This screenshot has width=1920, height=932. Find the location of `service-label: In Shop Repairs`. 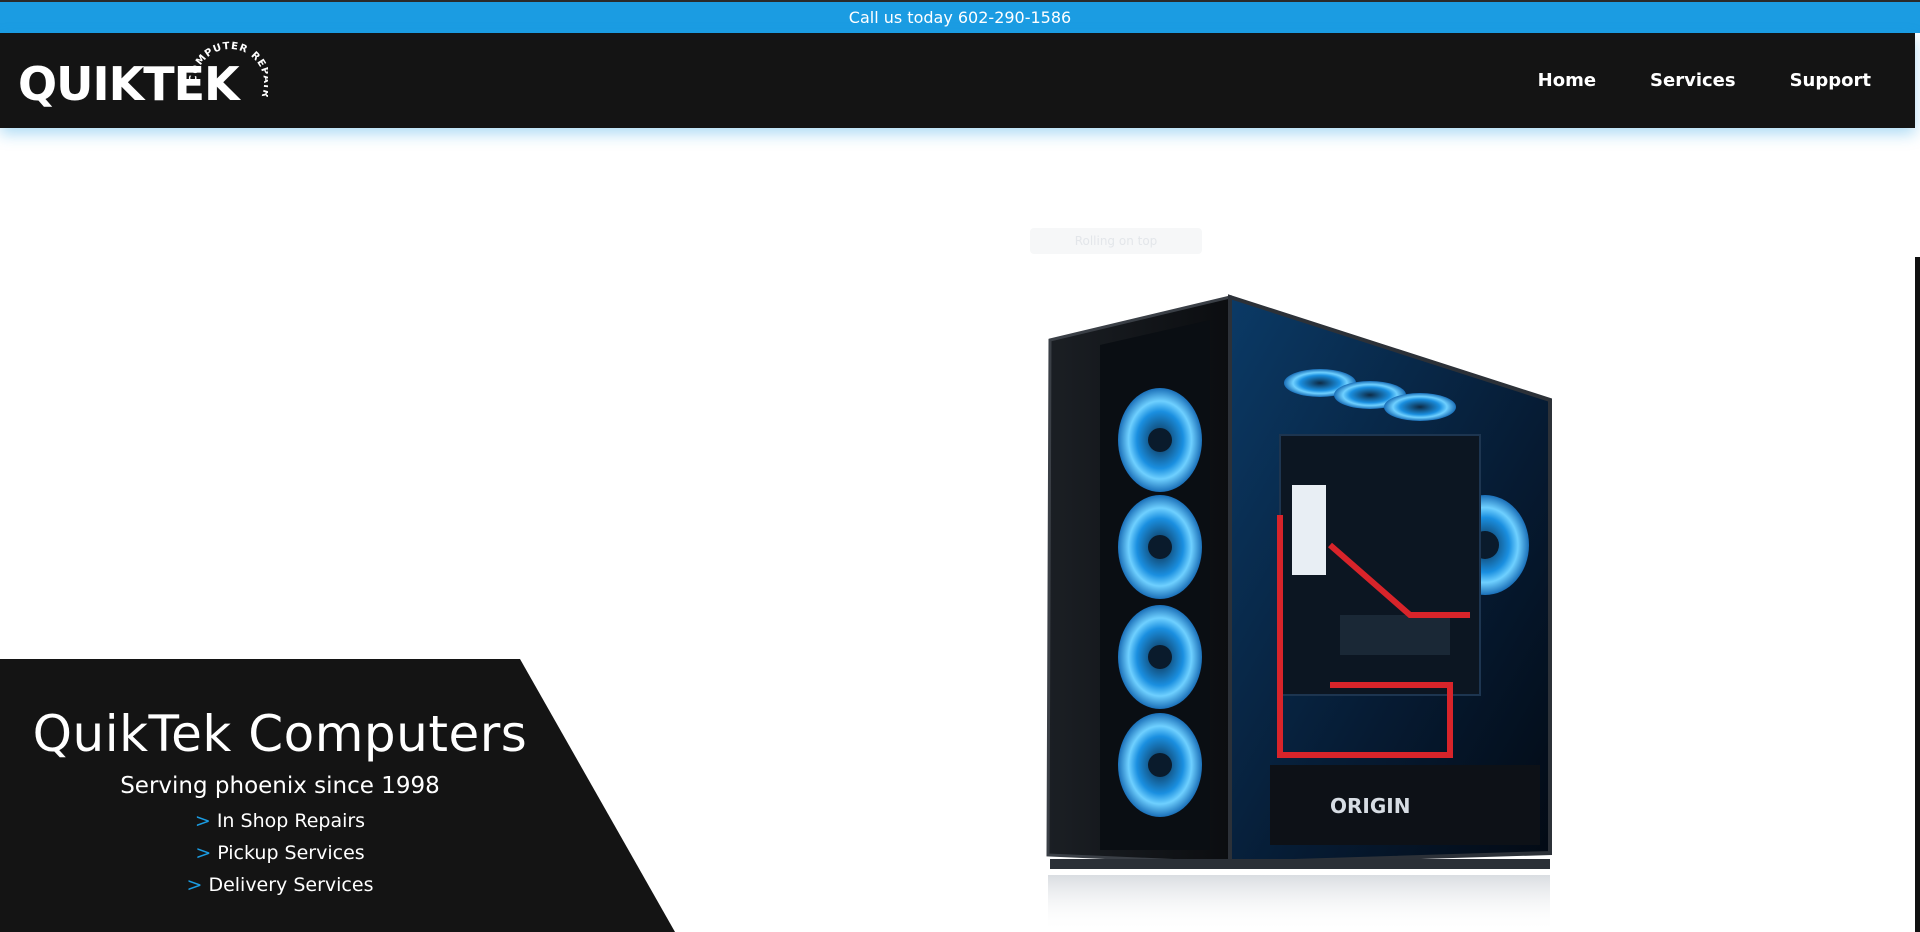

service-label: In Shop Repairs is located at coordinates (291, 821).